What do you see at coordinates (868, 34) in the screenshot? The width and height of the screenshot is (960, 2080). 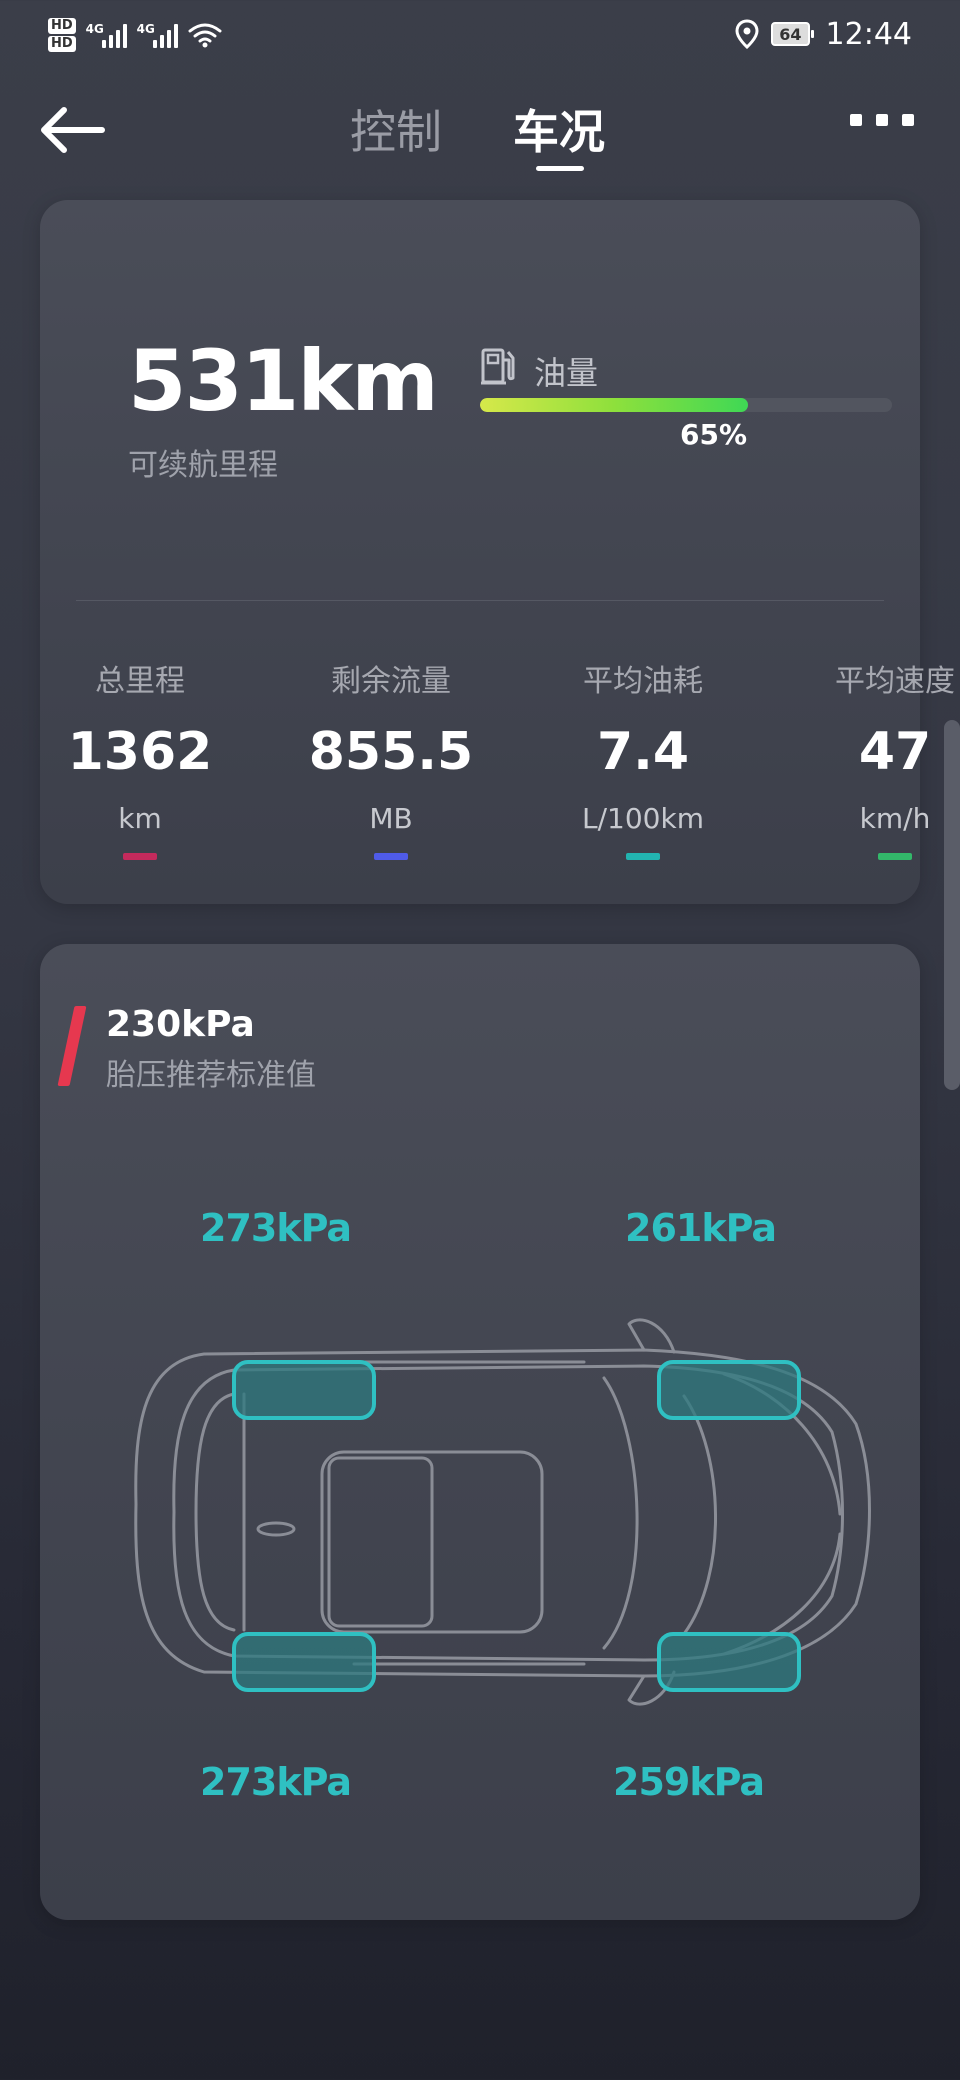 I see `clock: 12:44` at bounding box center [868, 34].